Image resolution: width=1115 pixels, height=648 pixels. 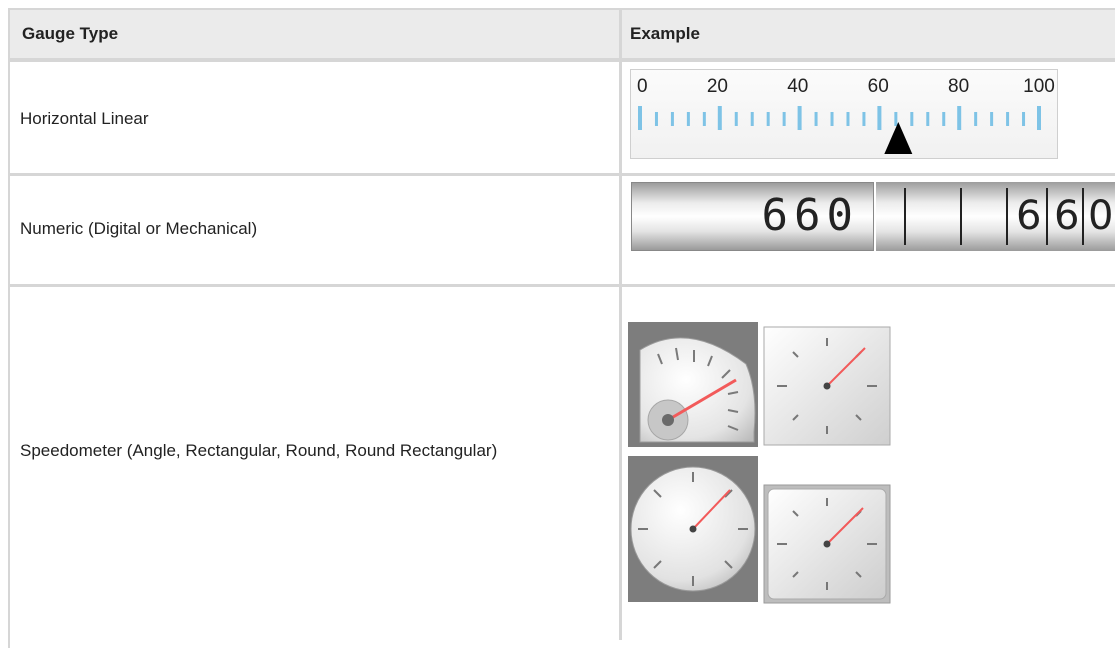 I want to click on scale-label: 60, so click(x=878, y=86).